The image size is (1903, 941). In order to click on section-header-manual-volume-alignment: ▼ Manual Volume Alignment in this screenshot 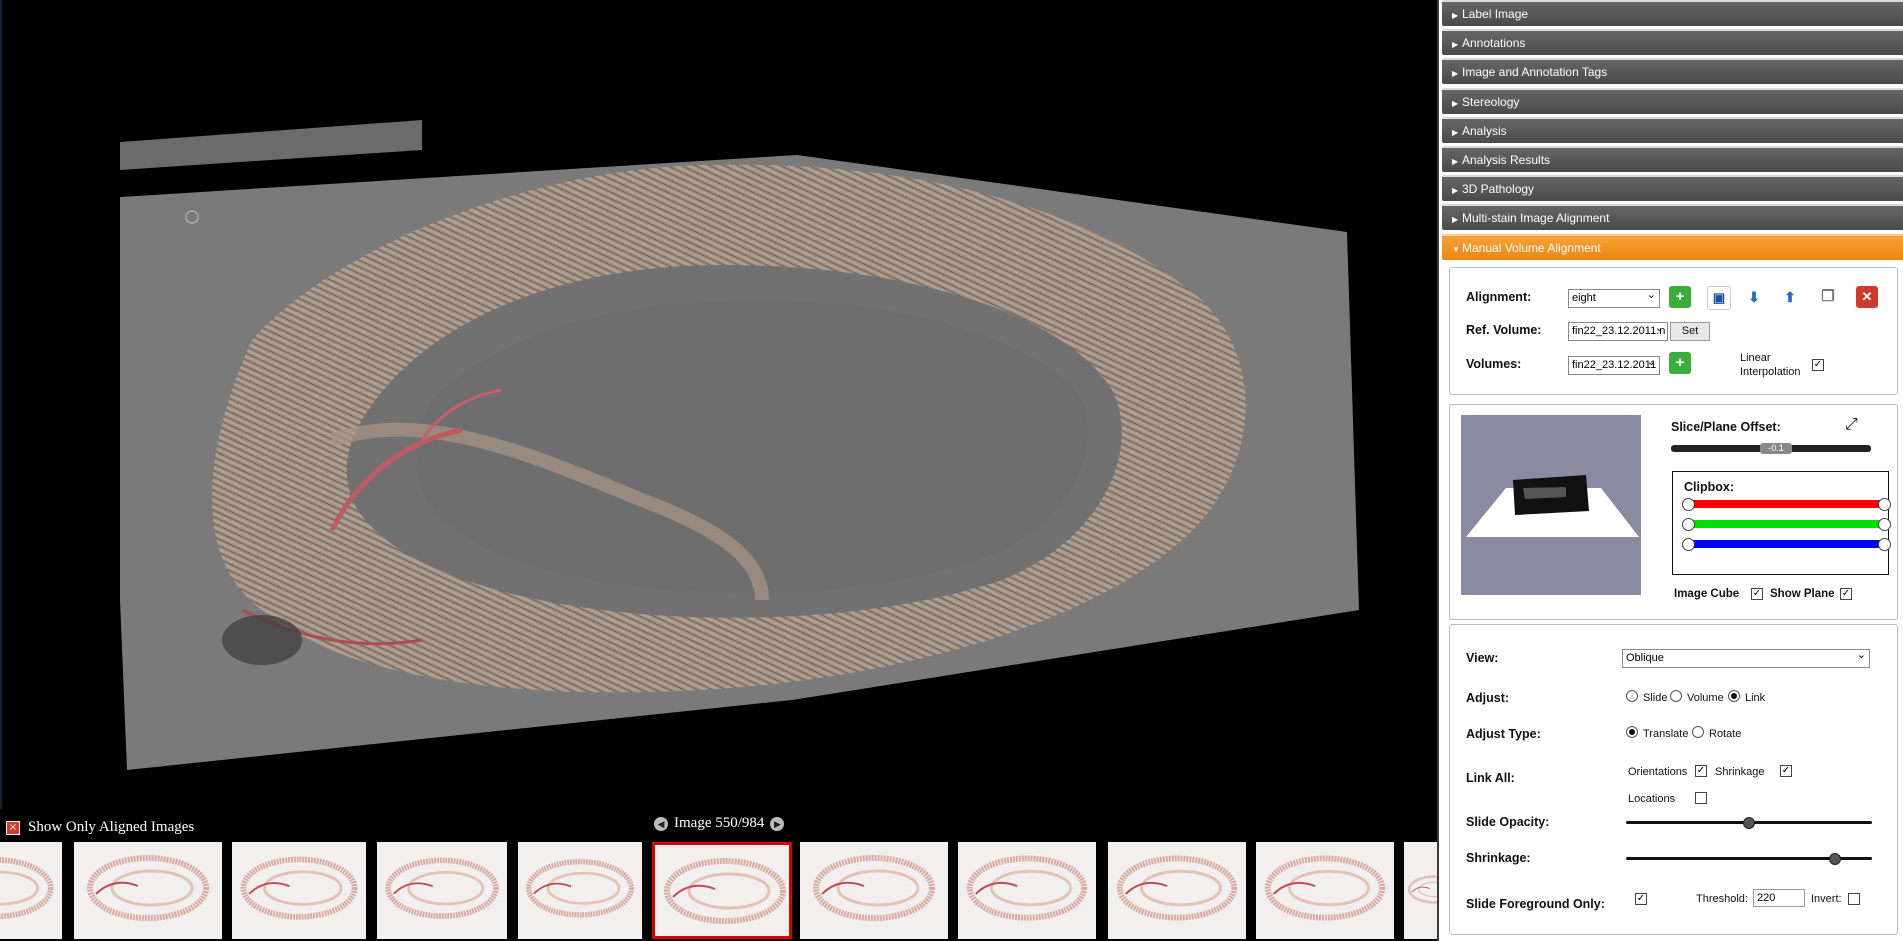, I will do `click(1672, 246)`.